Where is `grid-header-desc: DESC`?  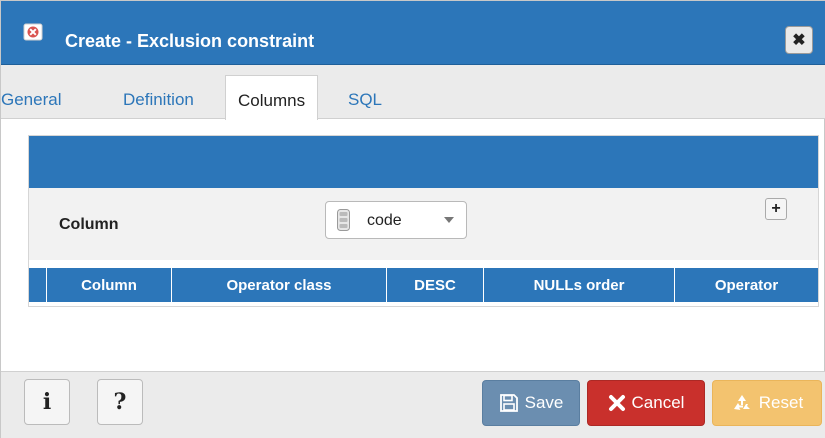 grid-header-desc: DESC is located at coordinates (435, 285).